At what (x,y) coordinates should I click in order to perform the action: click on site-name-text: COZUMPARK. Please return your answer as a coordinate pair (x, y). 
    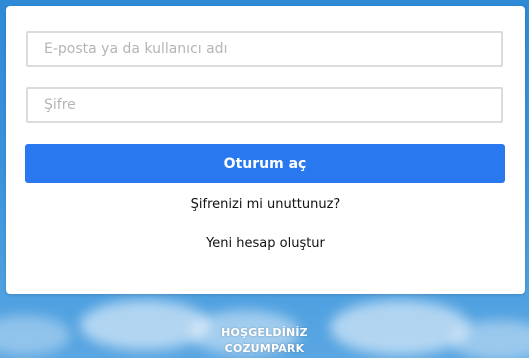
    Looking at the image, I should click on (264, 348).